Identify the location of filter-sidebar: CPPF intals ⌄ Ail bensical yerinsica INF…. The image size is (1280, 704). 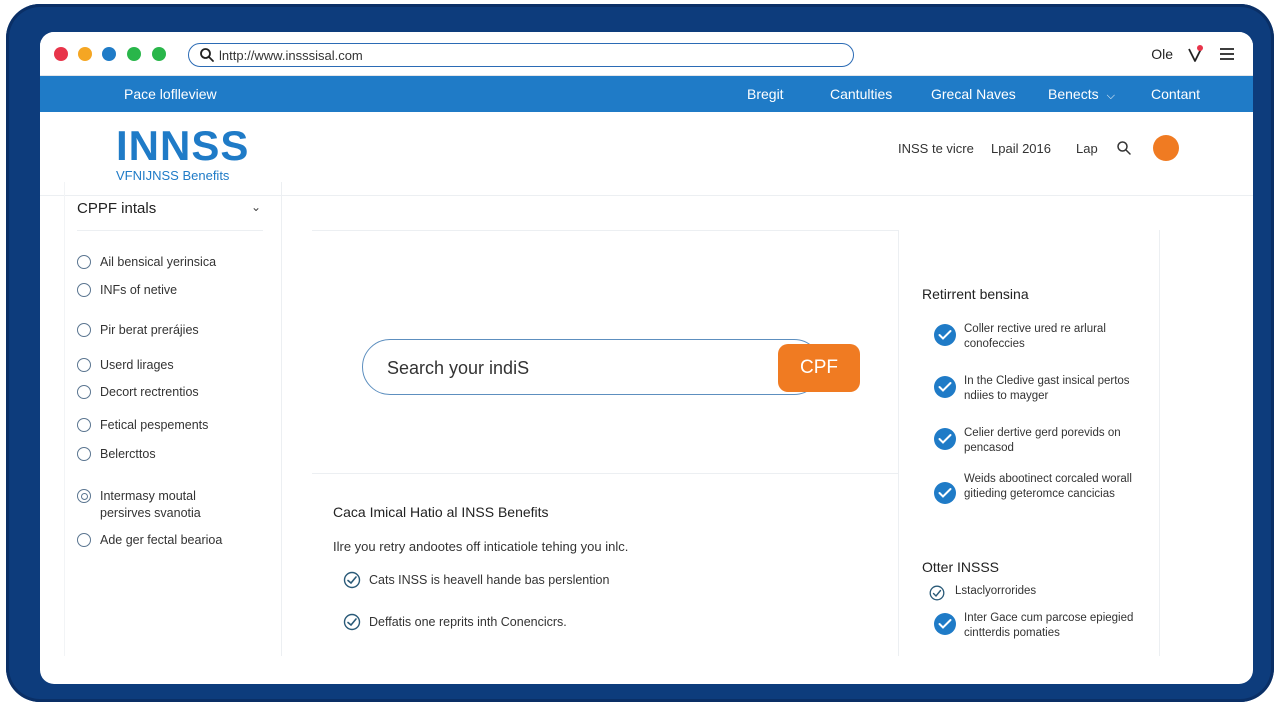
(173, 419).